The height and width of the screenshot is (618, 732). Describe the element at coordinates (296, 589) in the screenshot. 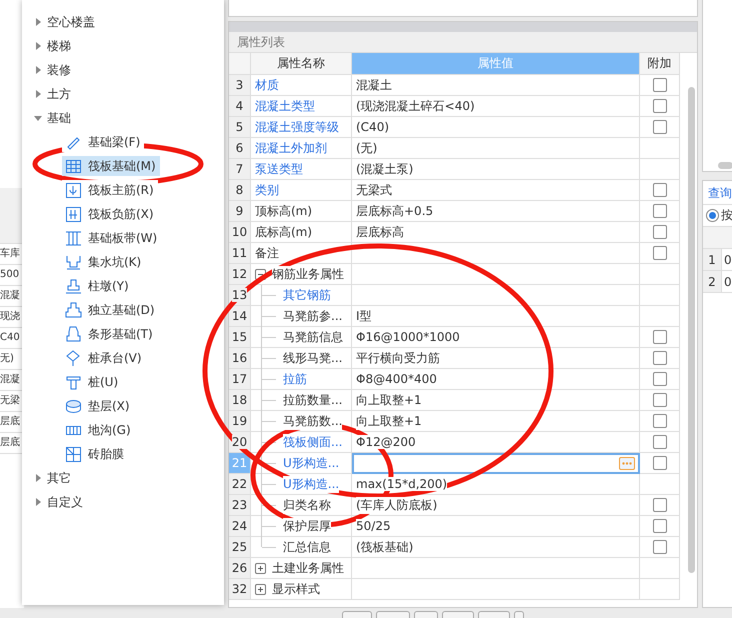

I see `property-name: 显示样式` at that location.